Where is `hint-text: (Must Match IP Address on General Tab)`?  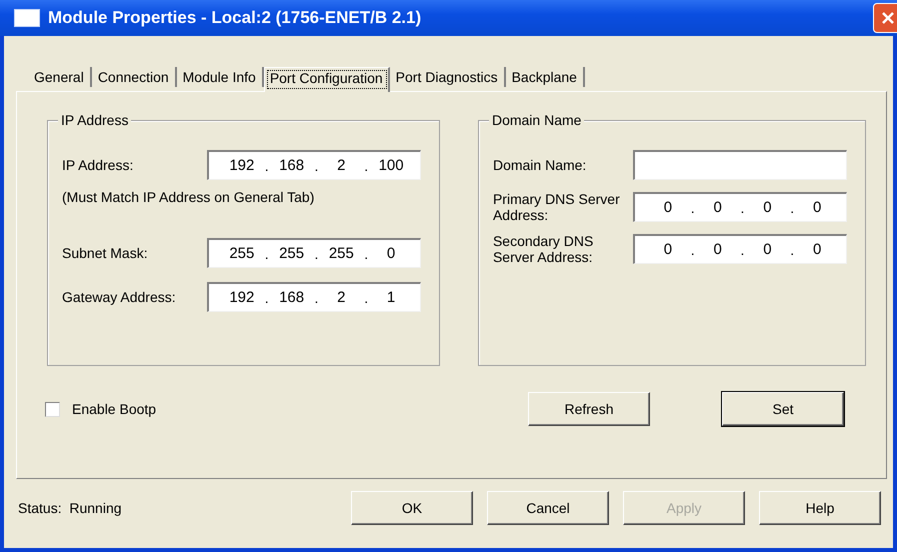
hint-text: (Must Match IP Address on General Tab) is located at coordinates (189, 197).